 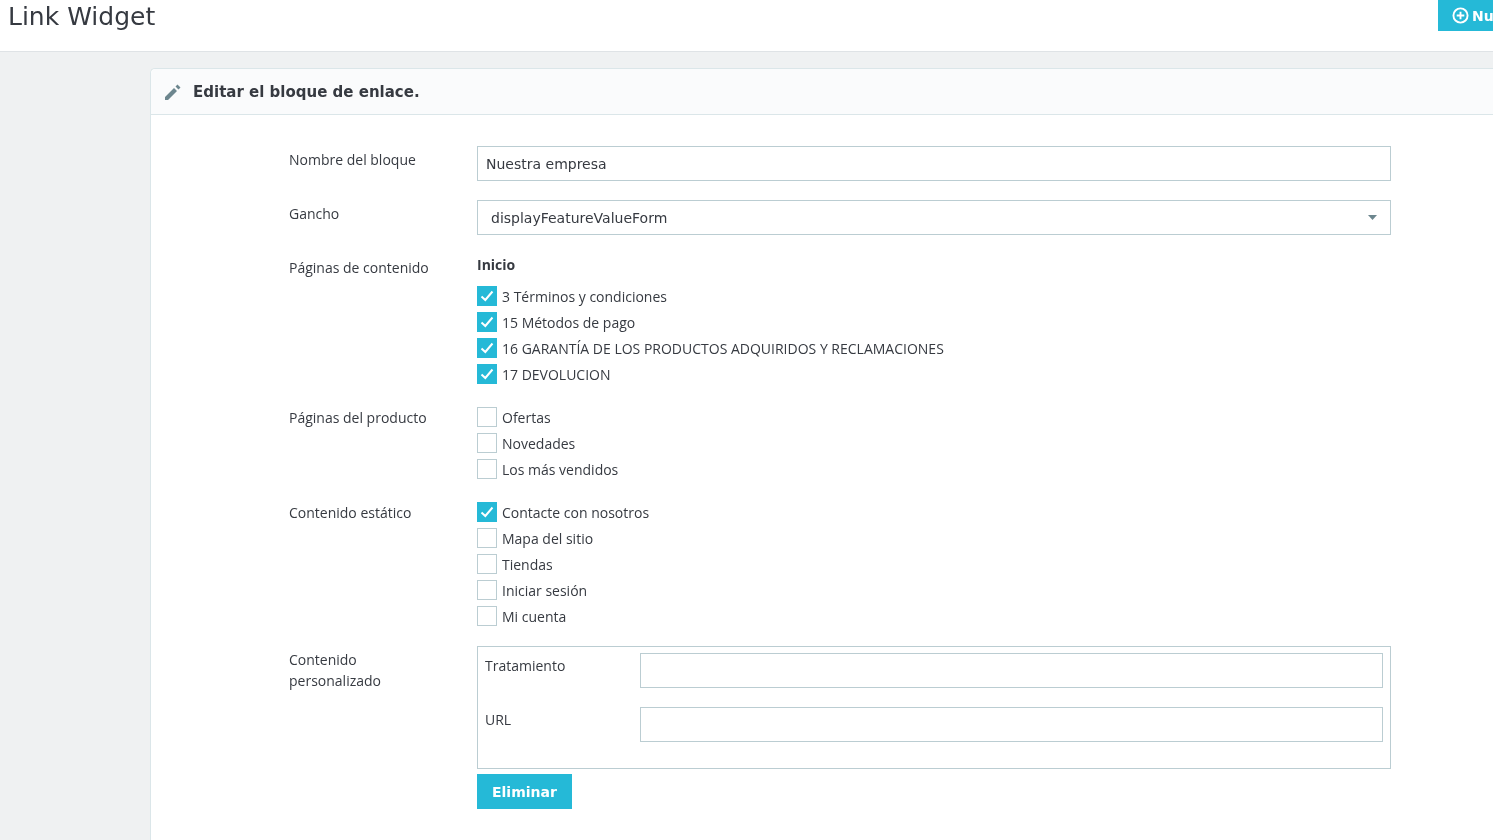 What do you see at coordinates (569, 322) in the screenshot?
I see `checkbox-label: 15 Métodos de pago` at bounding box center [569, 322].